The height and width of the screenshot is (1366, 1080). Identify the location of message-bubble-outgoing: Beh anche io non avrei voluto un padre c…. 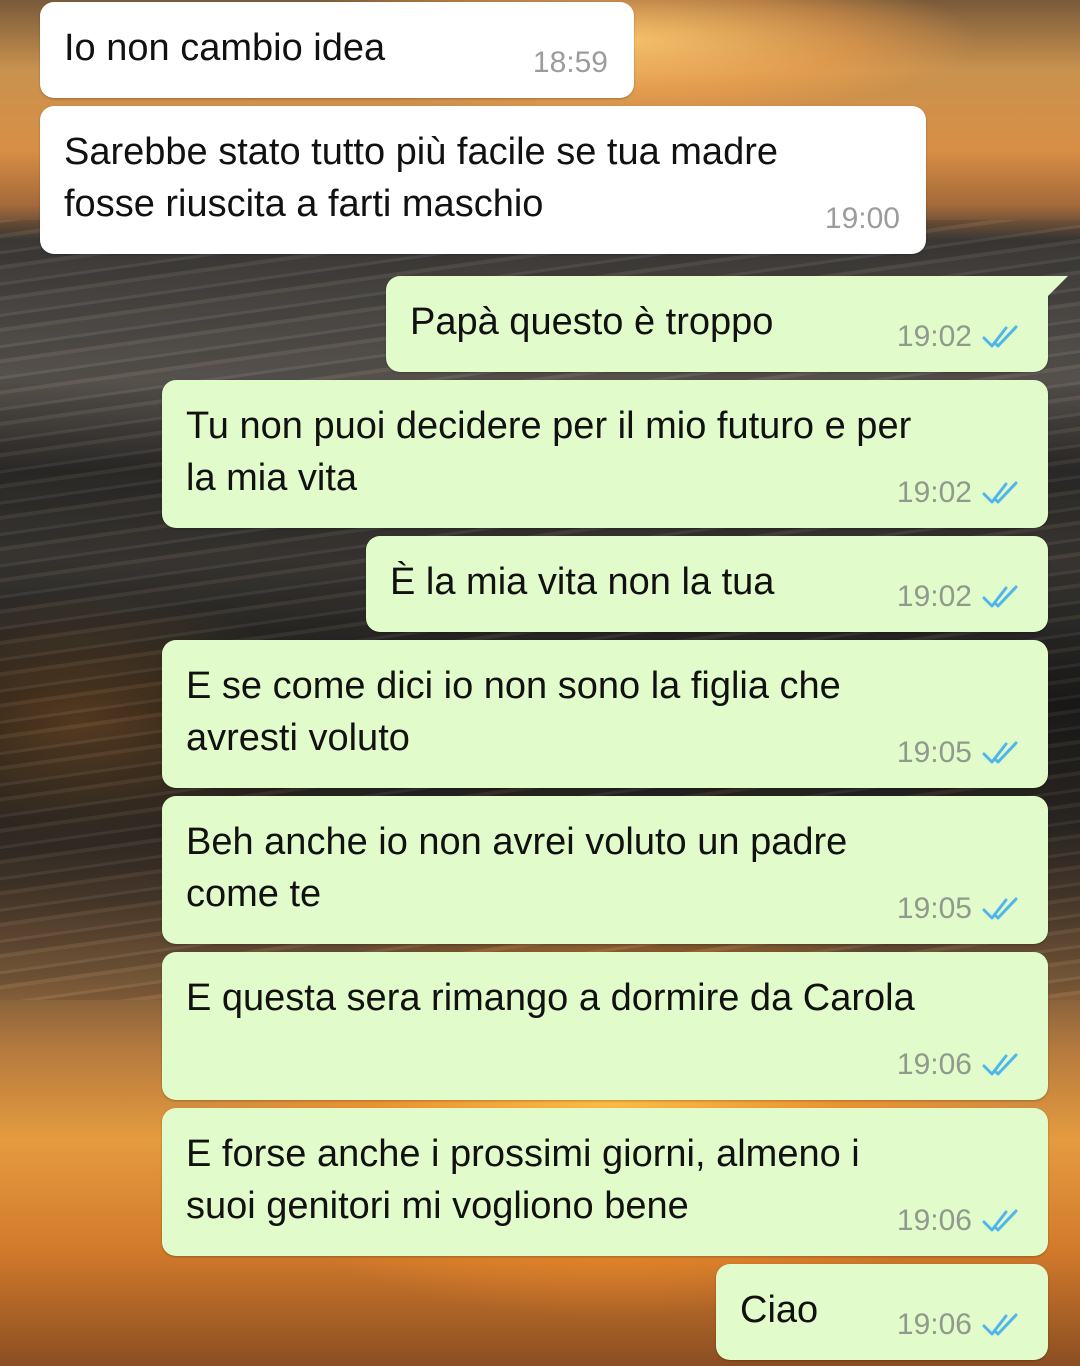
(605, 870).